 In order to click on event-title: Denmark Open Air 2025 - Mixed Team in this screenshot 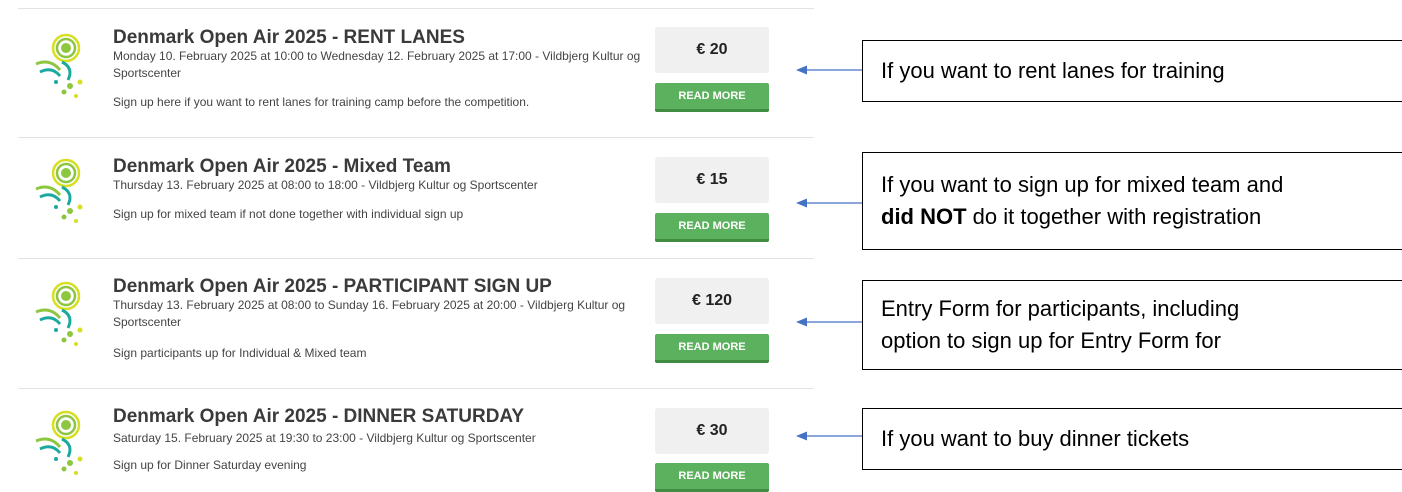, I will do `click(282, 167)`.